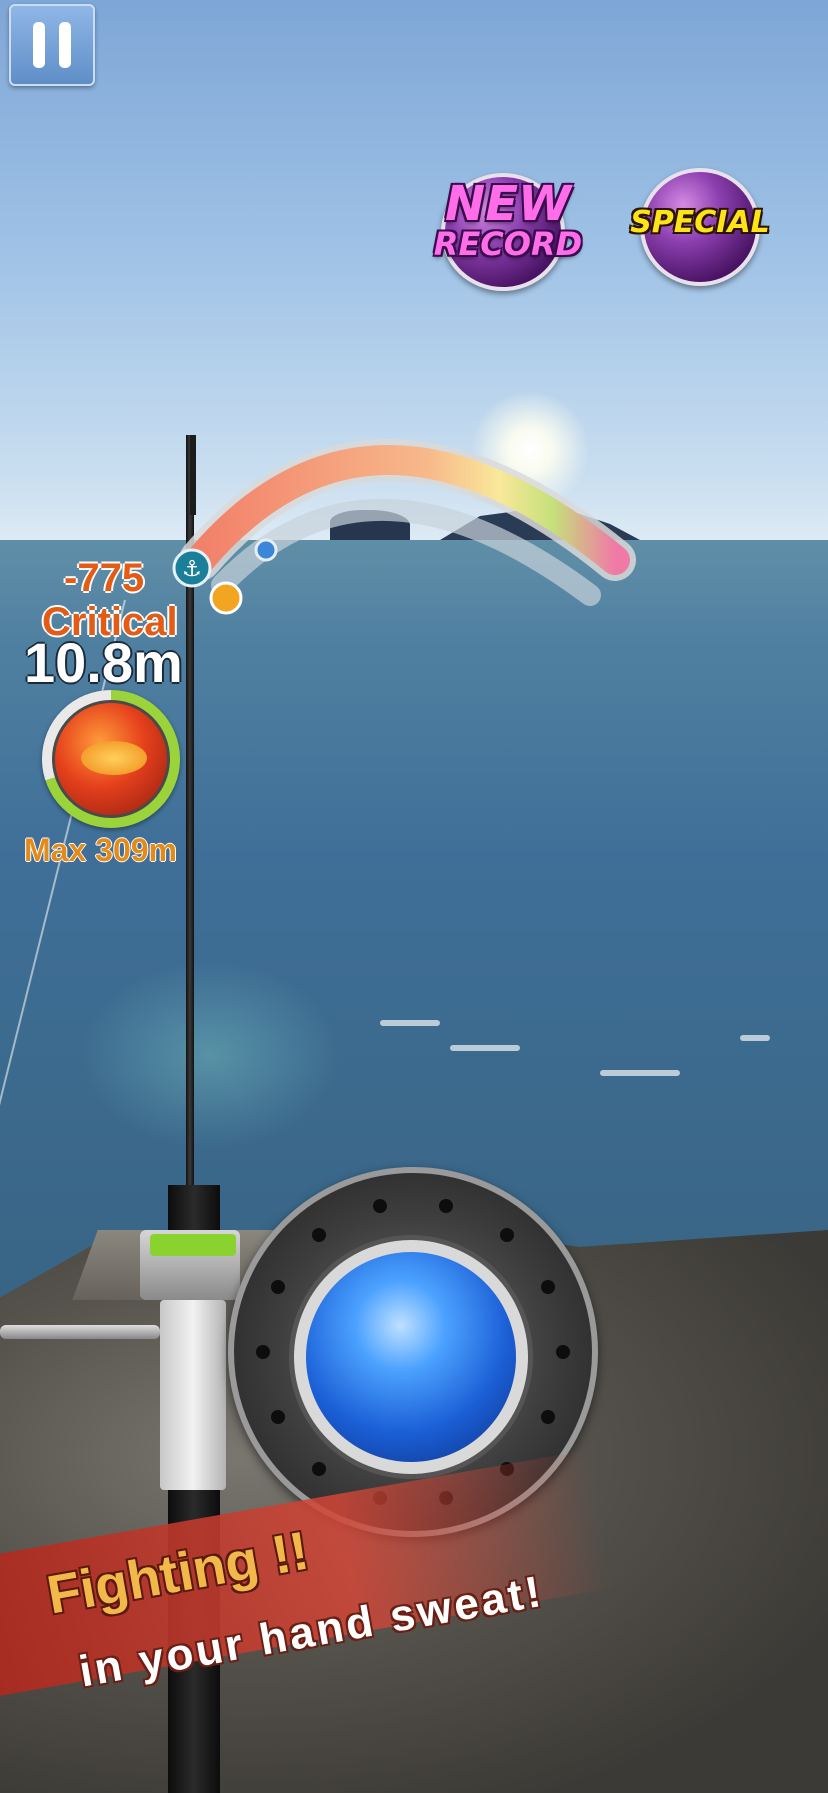  Describe the element at coordinates (508, 244) in the screenshot. I see `new-record-line2: RECORD` at that location.